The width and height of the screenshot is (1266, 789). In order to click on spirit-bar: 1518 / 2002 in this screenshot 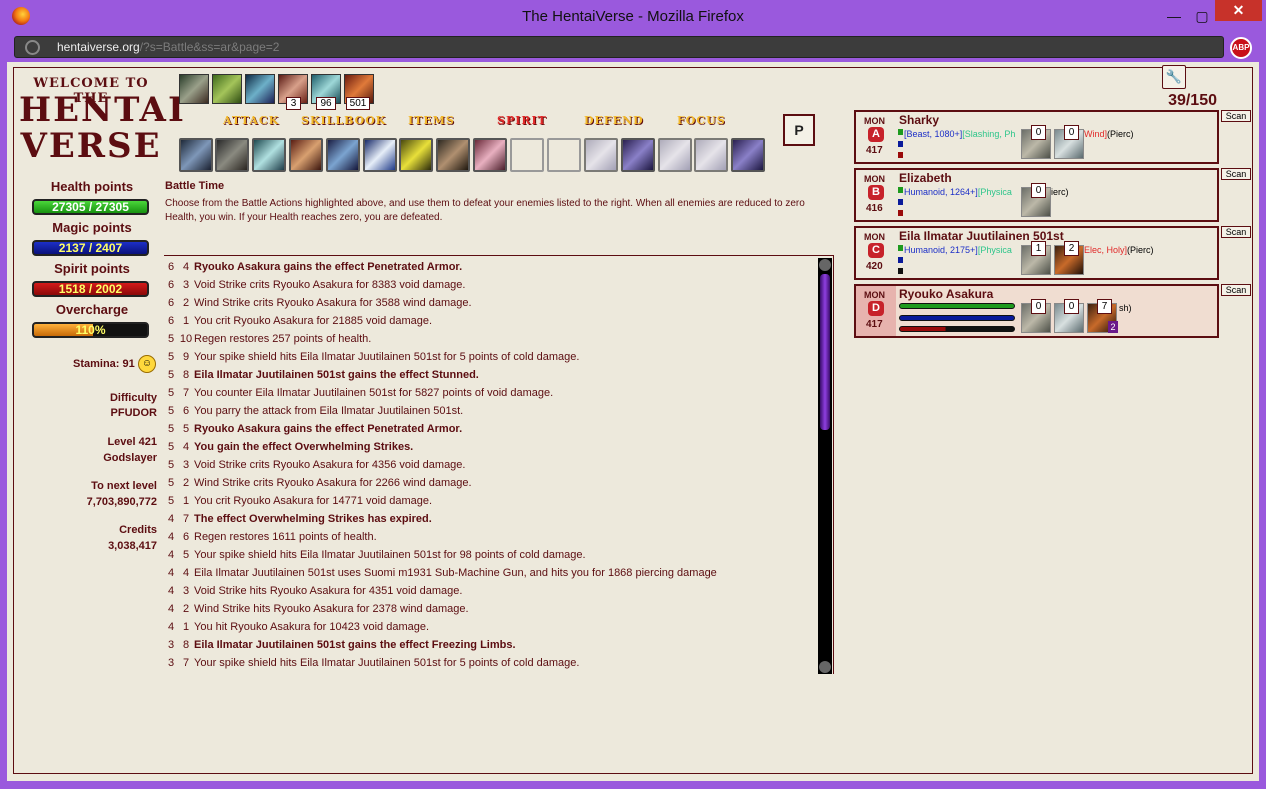, I will do `click(90, 289)`.